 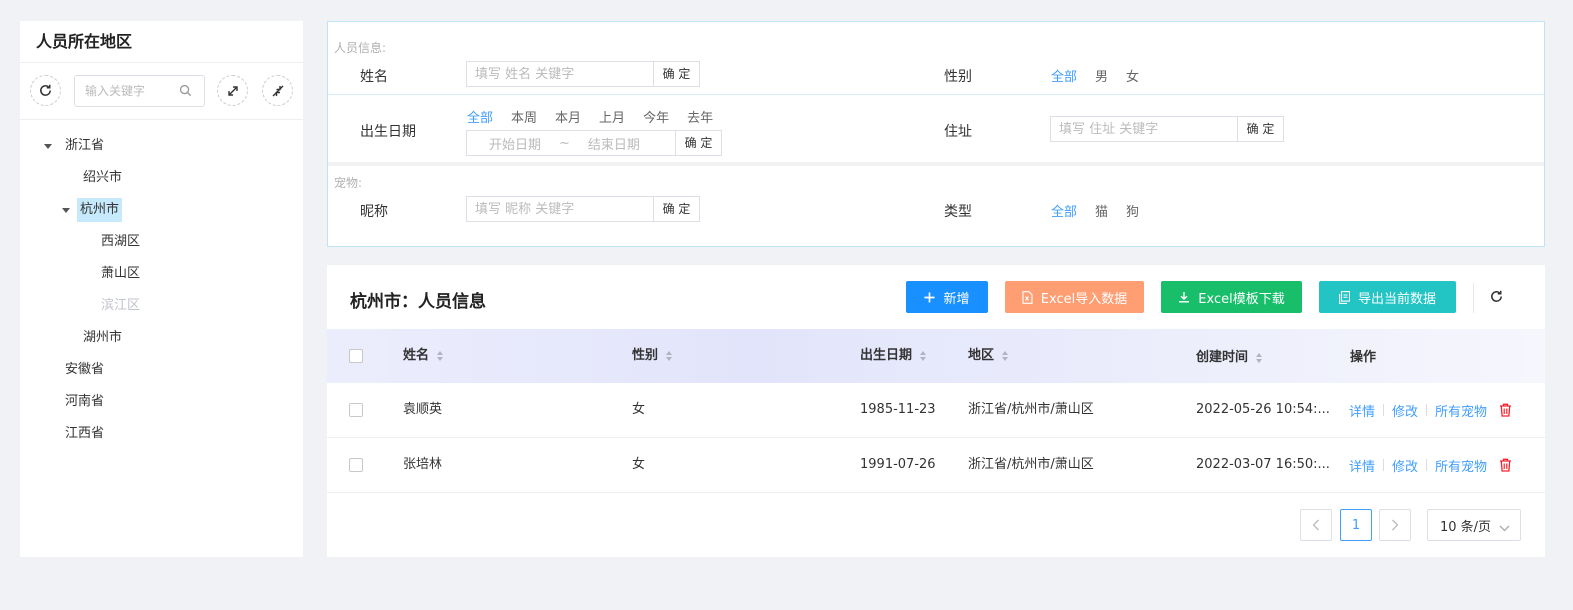 I want to click on name-confirm-button: 确 定, so click(x=676, y=74).